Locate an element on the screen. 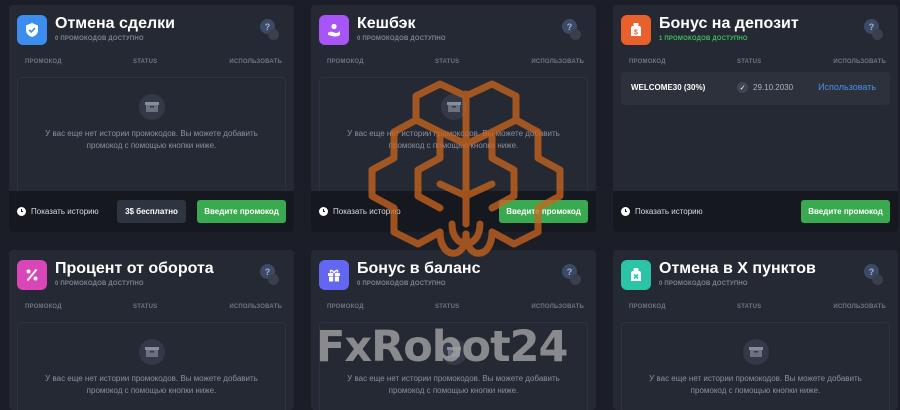  card-header: Бонус в баланс 0 ПРОМОКОДОВ ДОСТУПНО ? is located at coordinates (453, 276).